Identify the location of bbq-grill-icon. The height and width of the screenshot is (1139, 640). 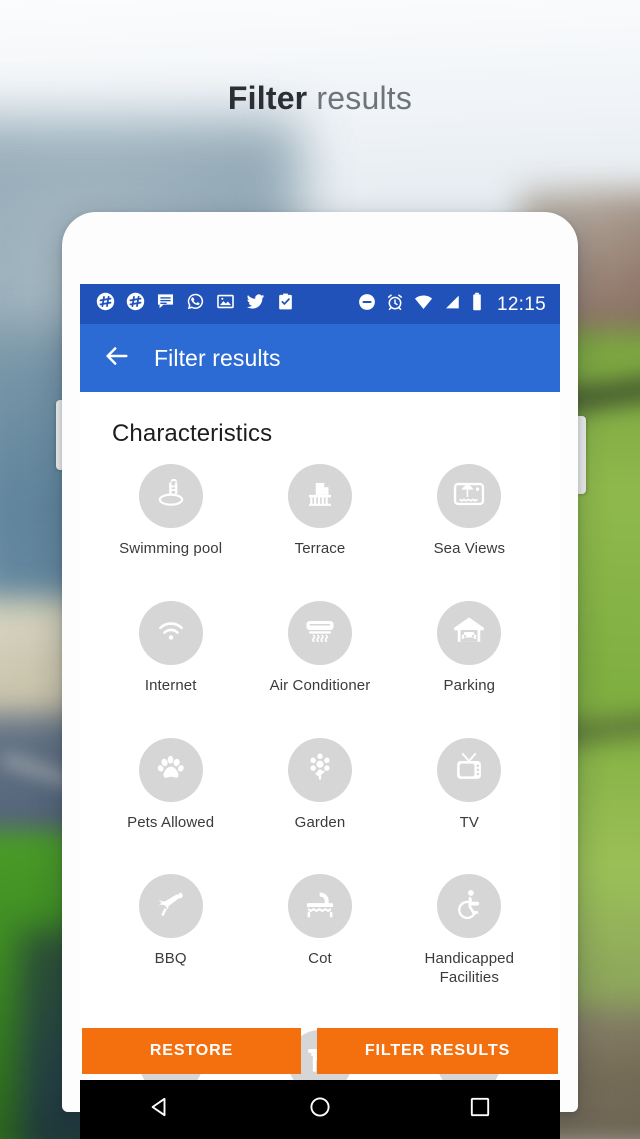
(171, 906).